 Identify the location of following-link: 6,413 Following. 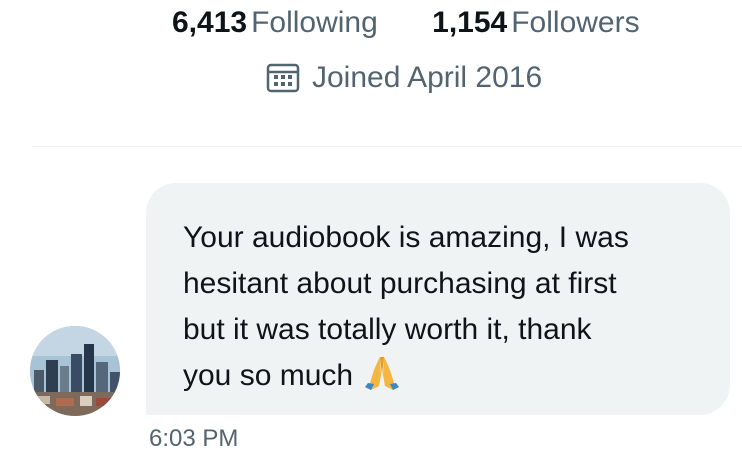
(275, 23).